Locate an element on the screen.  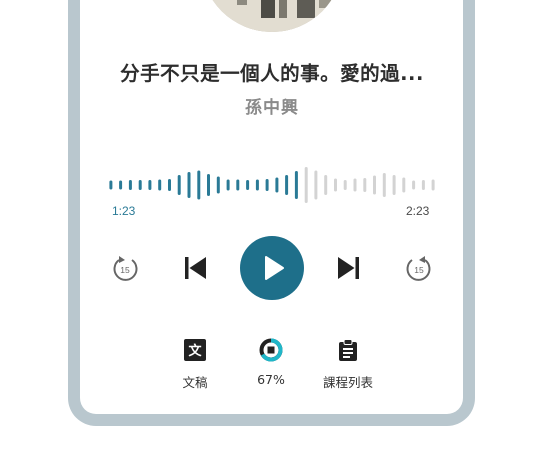
rewind-15-button: 15 is located at coordinates (125, 269).